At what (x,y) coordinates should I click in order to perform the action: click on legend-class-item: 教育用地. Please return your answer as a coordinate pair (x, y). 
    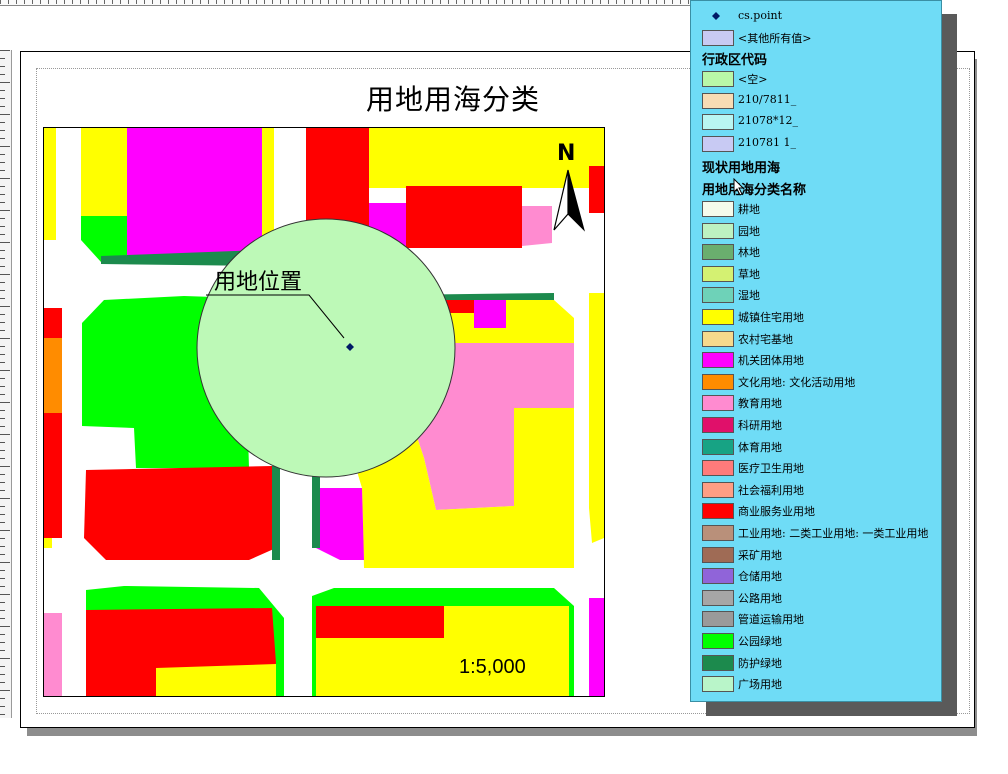
    Looking at the image, I should click on (816, 402).